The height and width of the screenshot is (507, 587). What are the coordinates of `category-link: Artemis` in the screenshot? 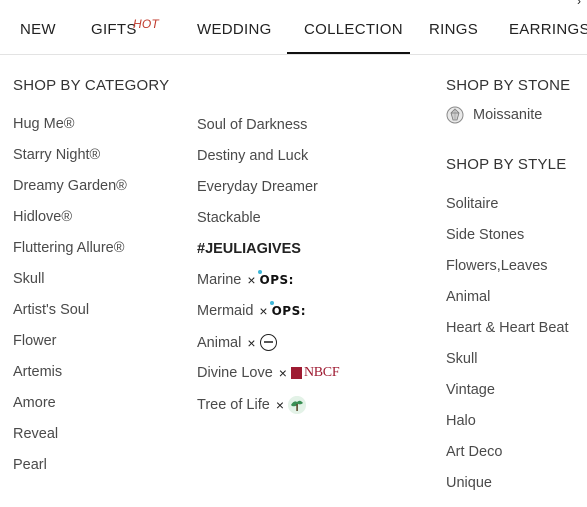 It's located at (37, 372).